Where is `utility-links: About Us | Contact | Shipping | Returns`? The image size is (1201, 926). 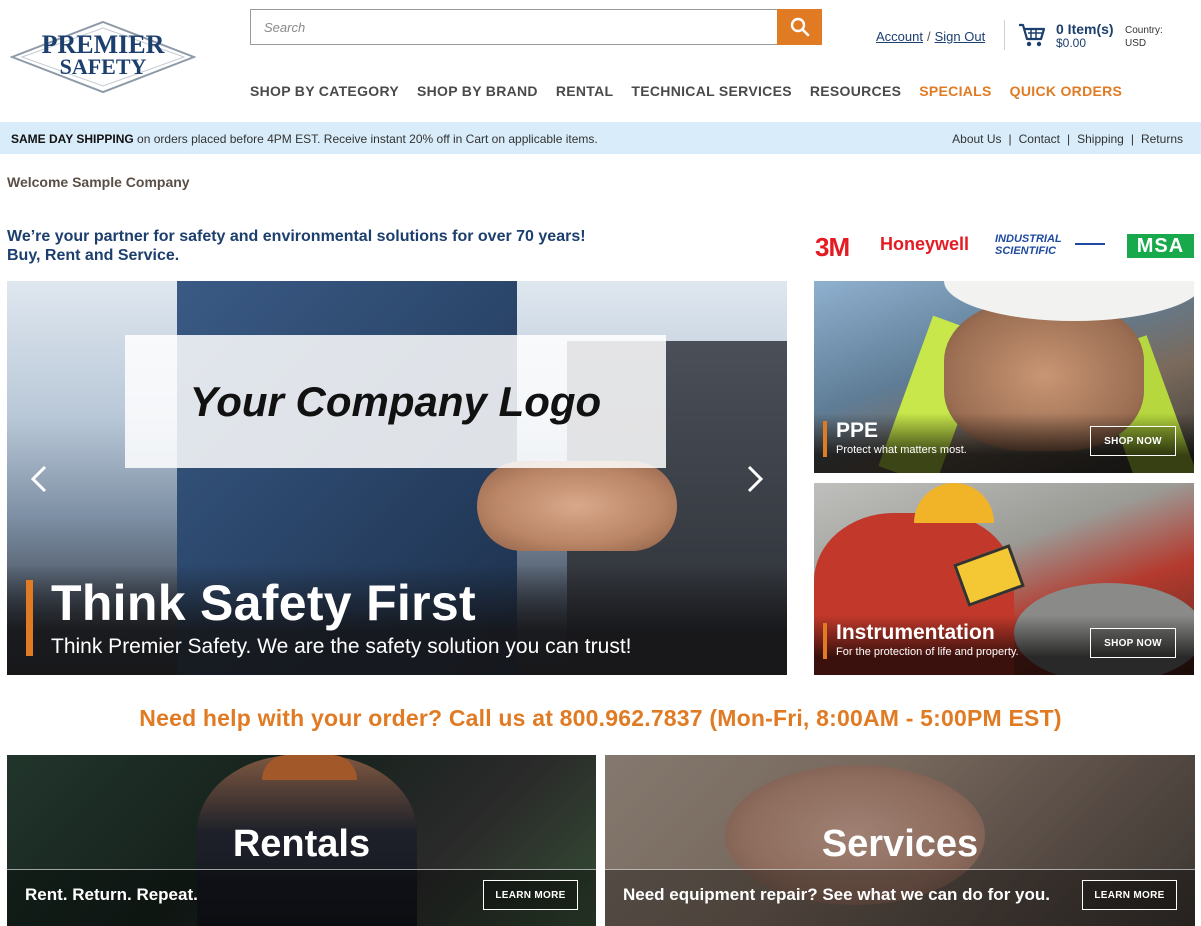 utility-links: About Us | Contact | Shipping | Returns is located at coordinates (1067, 139).